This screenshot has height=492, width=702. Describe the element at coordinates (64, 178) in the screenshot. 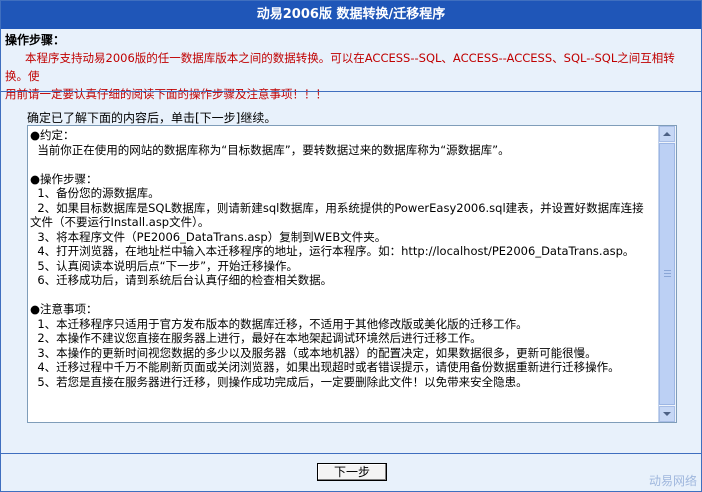

I see `instruction-line: ●操作步骤：` at that location.